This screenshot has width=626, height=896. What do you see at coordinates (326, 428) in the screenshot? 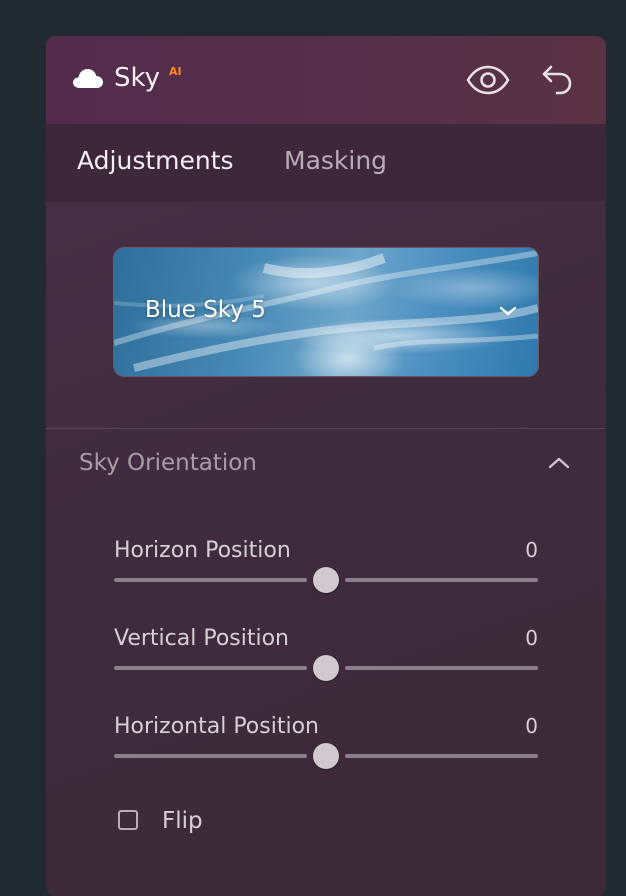
I see `section-divider` at bounding box center [326, 428].